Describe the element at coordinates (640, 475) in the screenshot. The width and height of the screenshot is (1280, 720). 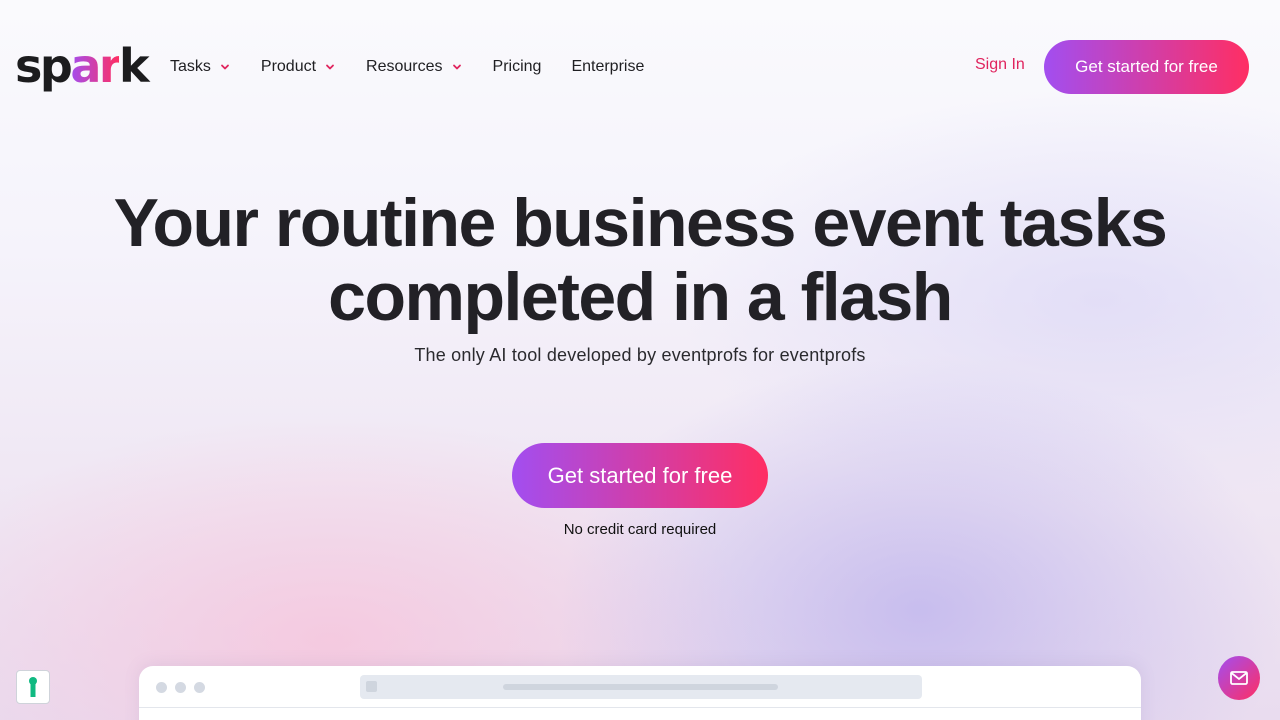
I see `get-started-hero-button: Get started for free` at that location.